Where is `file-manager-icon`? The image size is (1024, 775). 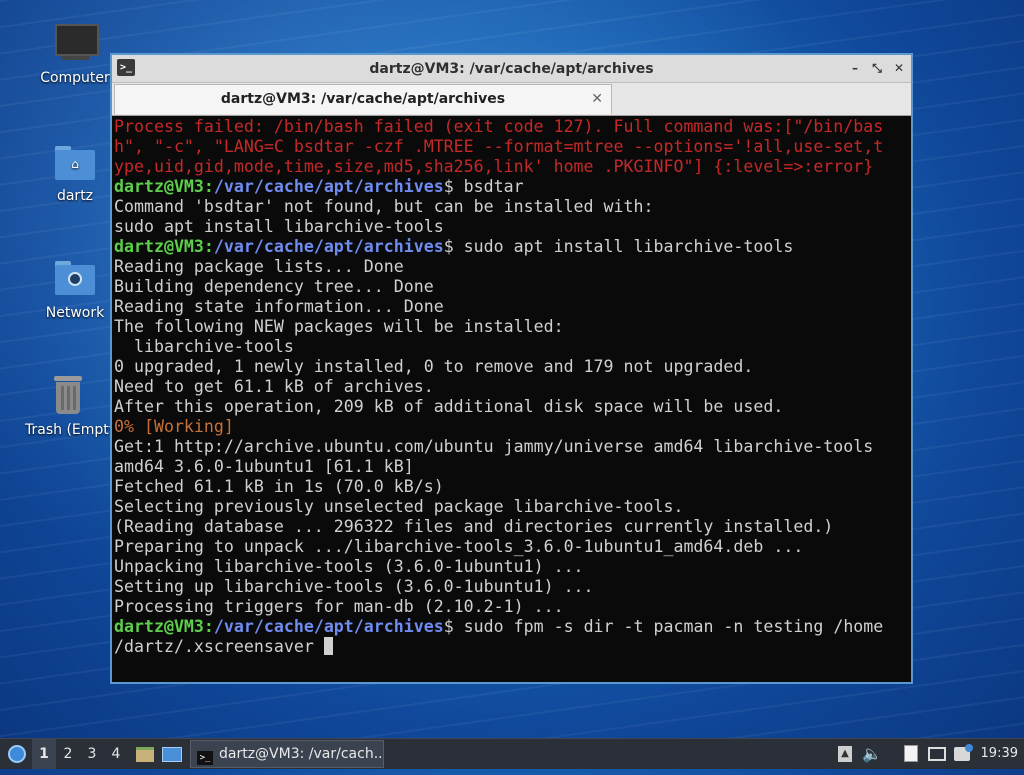 file-manager-icon is located at coordinates (145, 754).